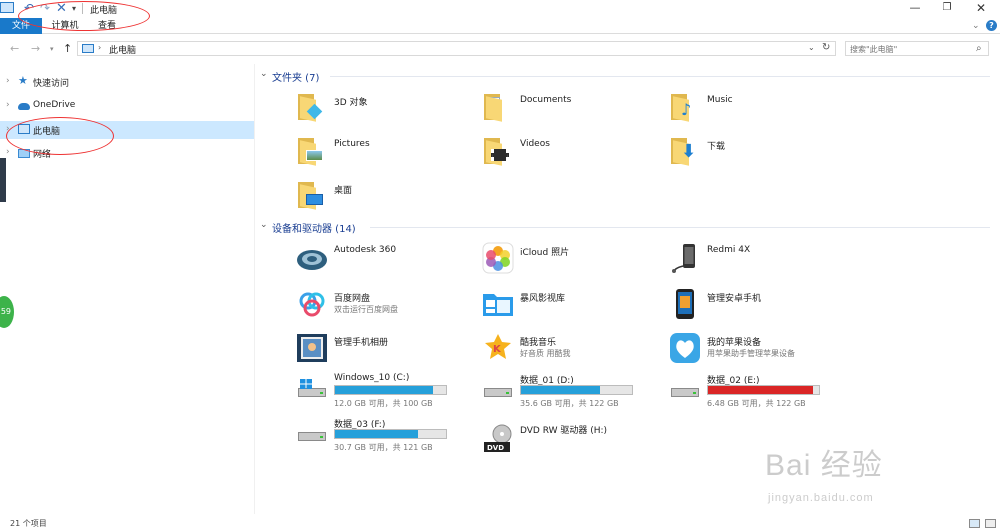 This screenshot has width=1000, height=532. I want to click on drive-d: 数据_01 (D:) 35.6 GB 可用，共 122 GB, so click(577, 390).